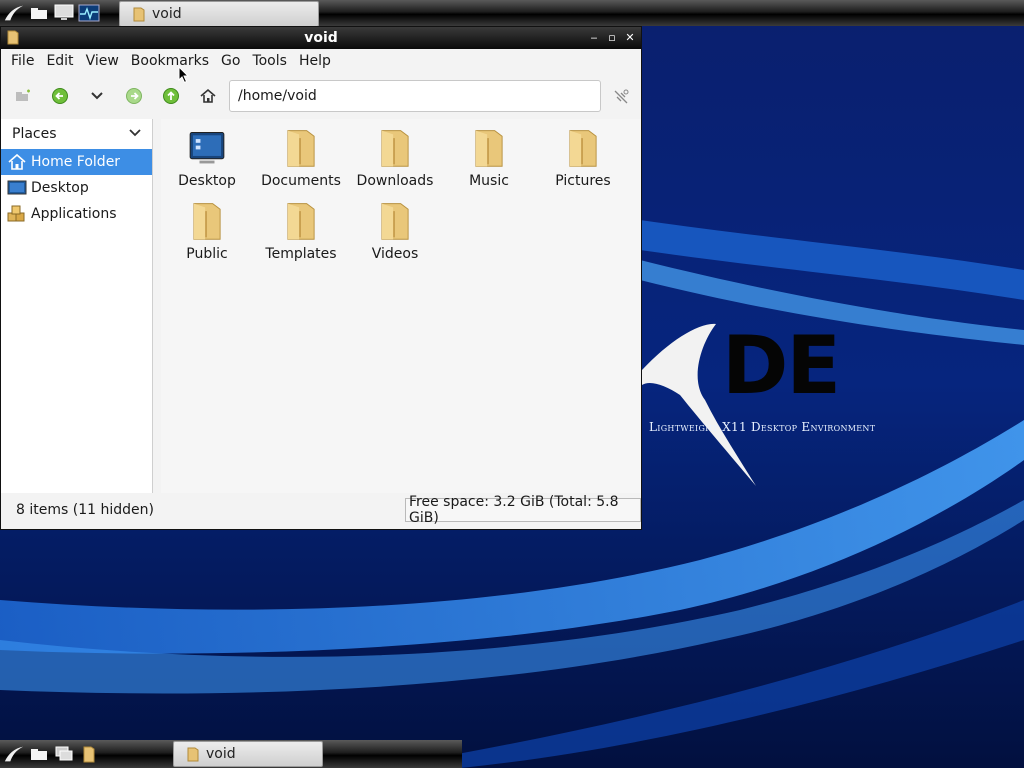  What do you see at coordinates (22, 61) in the screenshot?
I see `menu-file: File` at bounding box center [22, 61].